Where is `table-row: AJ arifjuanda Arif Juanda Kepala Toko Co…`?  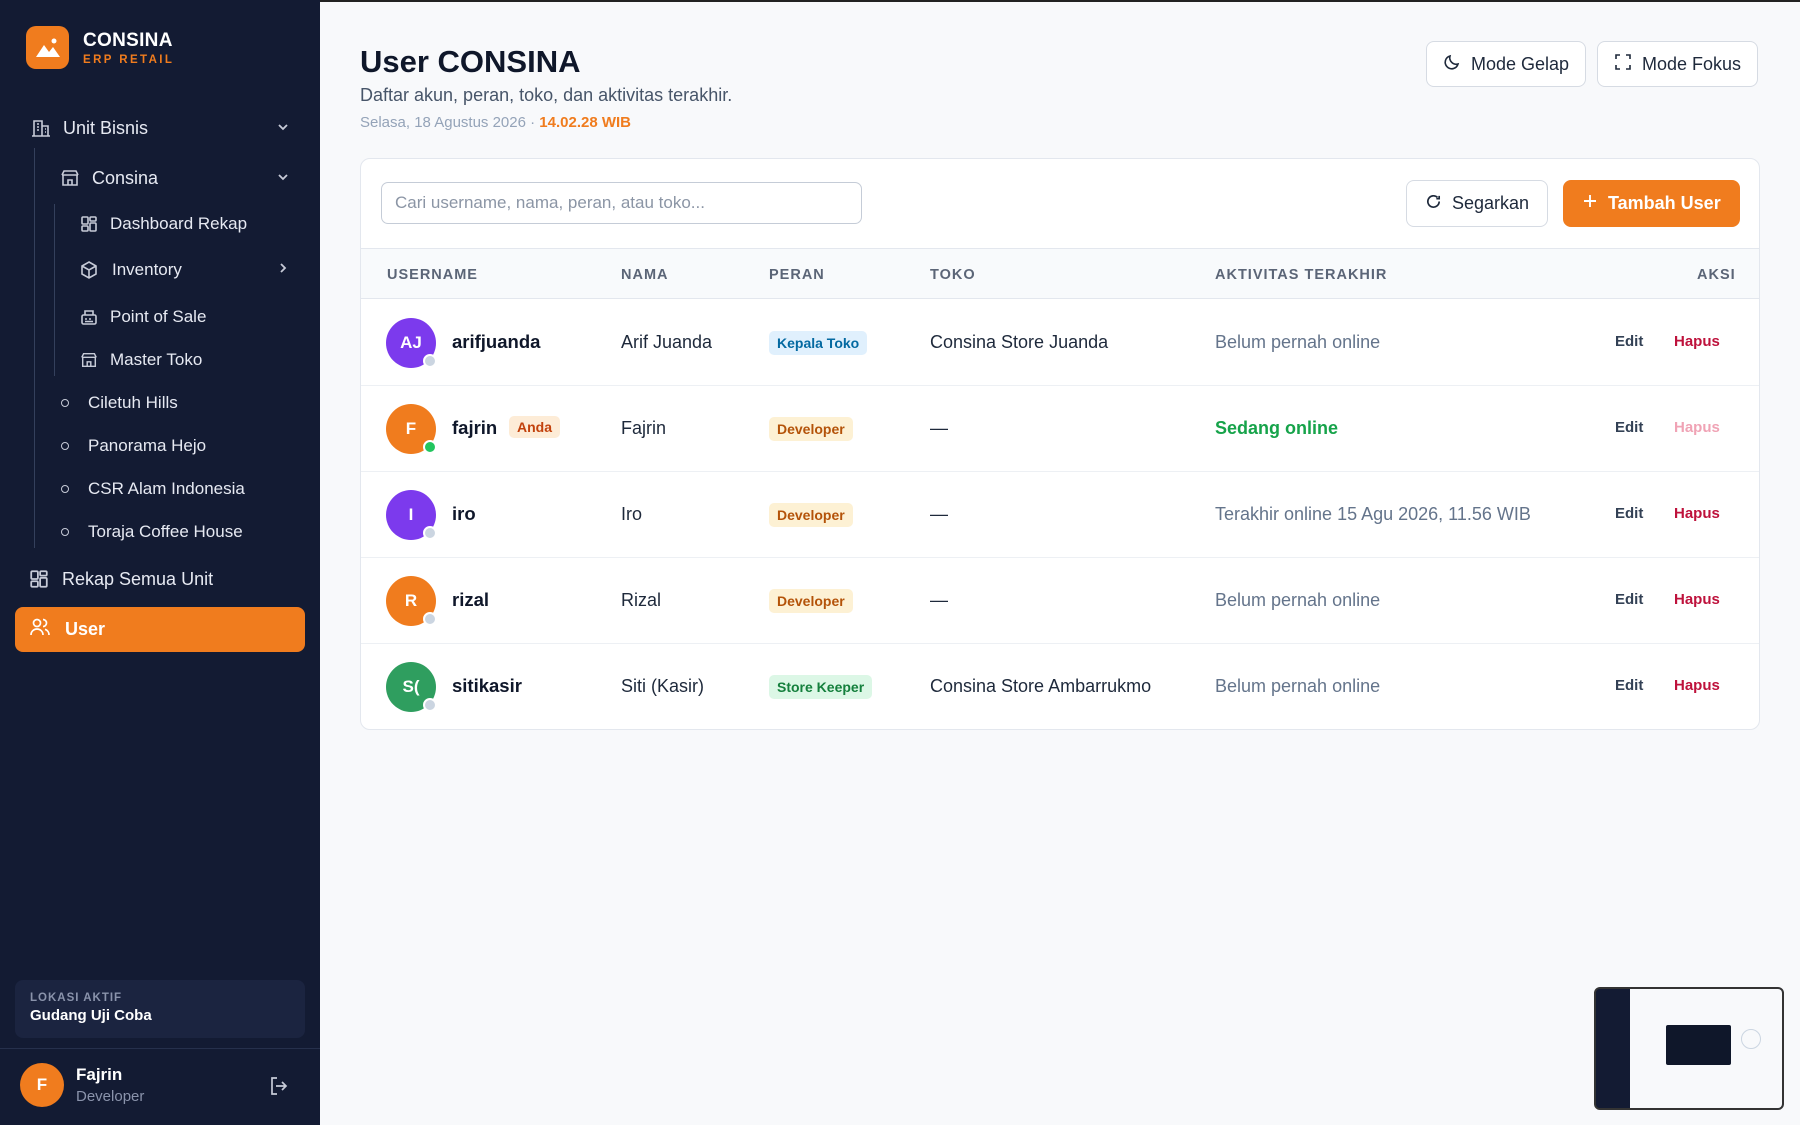 table-row: AJ arifjuanda Arif Juanda Kepala Toko Co… is located at coordinates (1060, 343).